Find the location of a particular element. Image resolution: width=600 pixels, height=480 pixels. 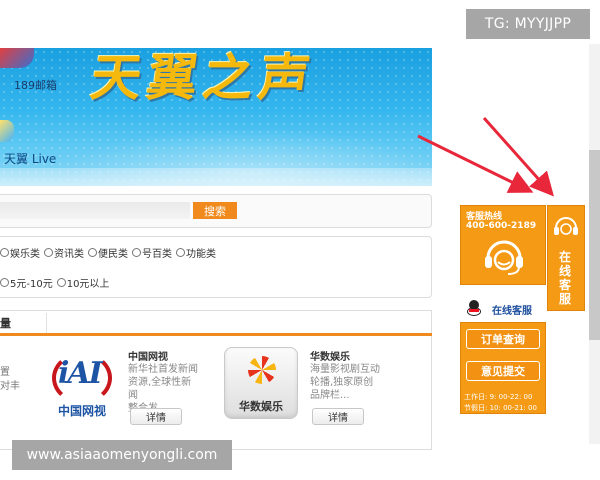

cn-logo-name: 中国网视 is located at coordinates (81, 411).